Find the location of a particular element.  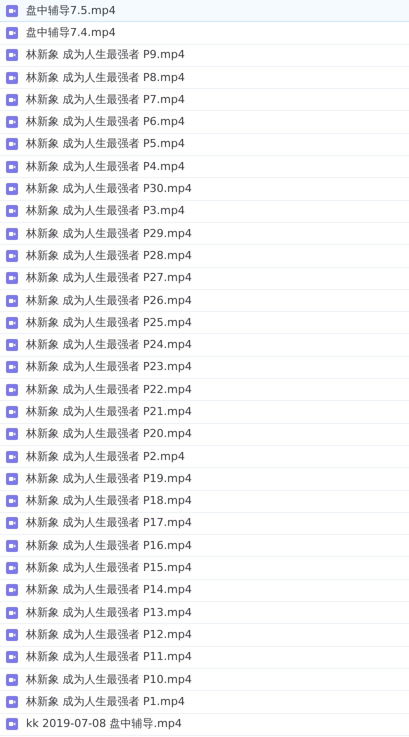

file-name: 林新象 成为人生最强者 P11.mp4 is located at coordinates (109, 657).